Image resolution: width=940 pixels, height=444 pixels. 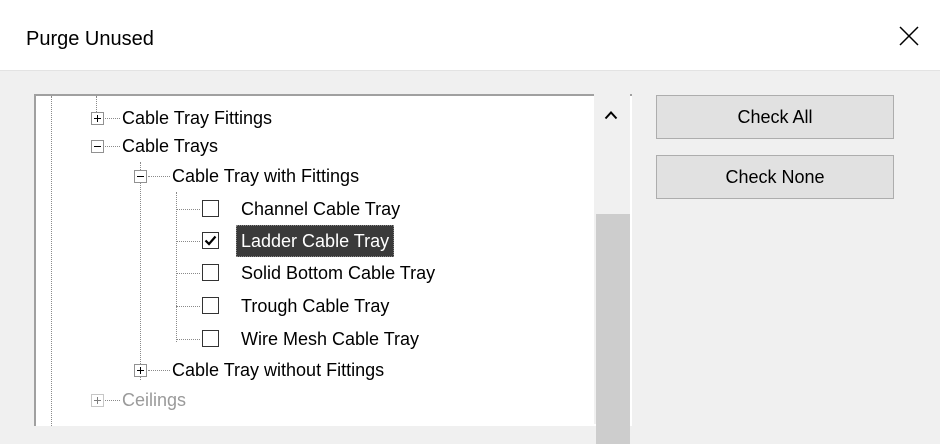 I want to click on tree-item-label: Ladder Cable Tray, so click(x=315, y=241).